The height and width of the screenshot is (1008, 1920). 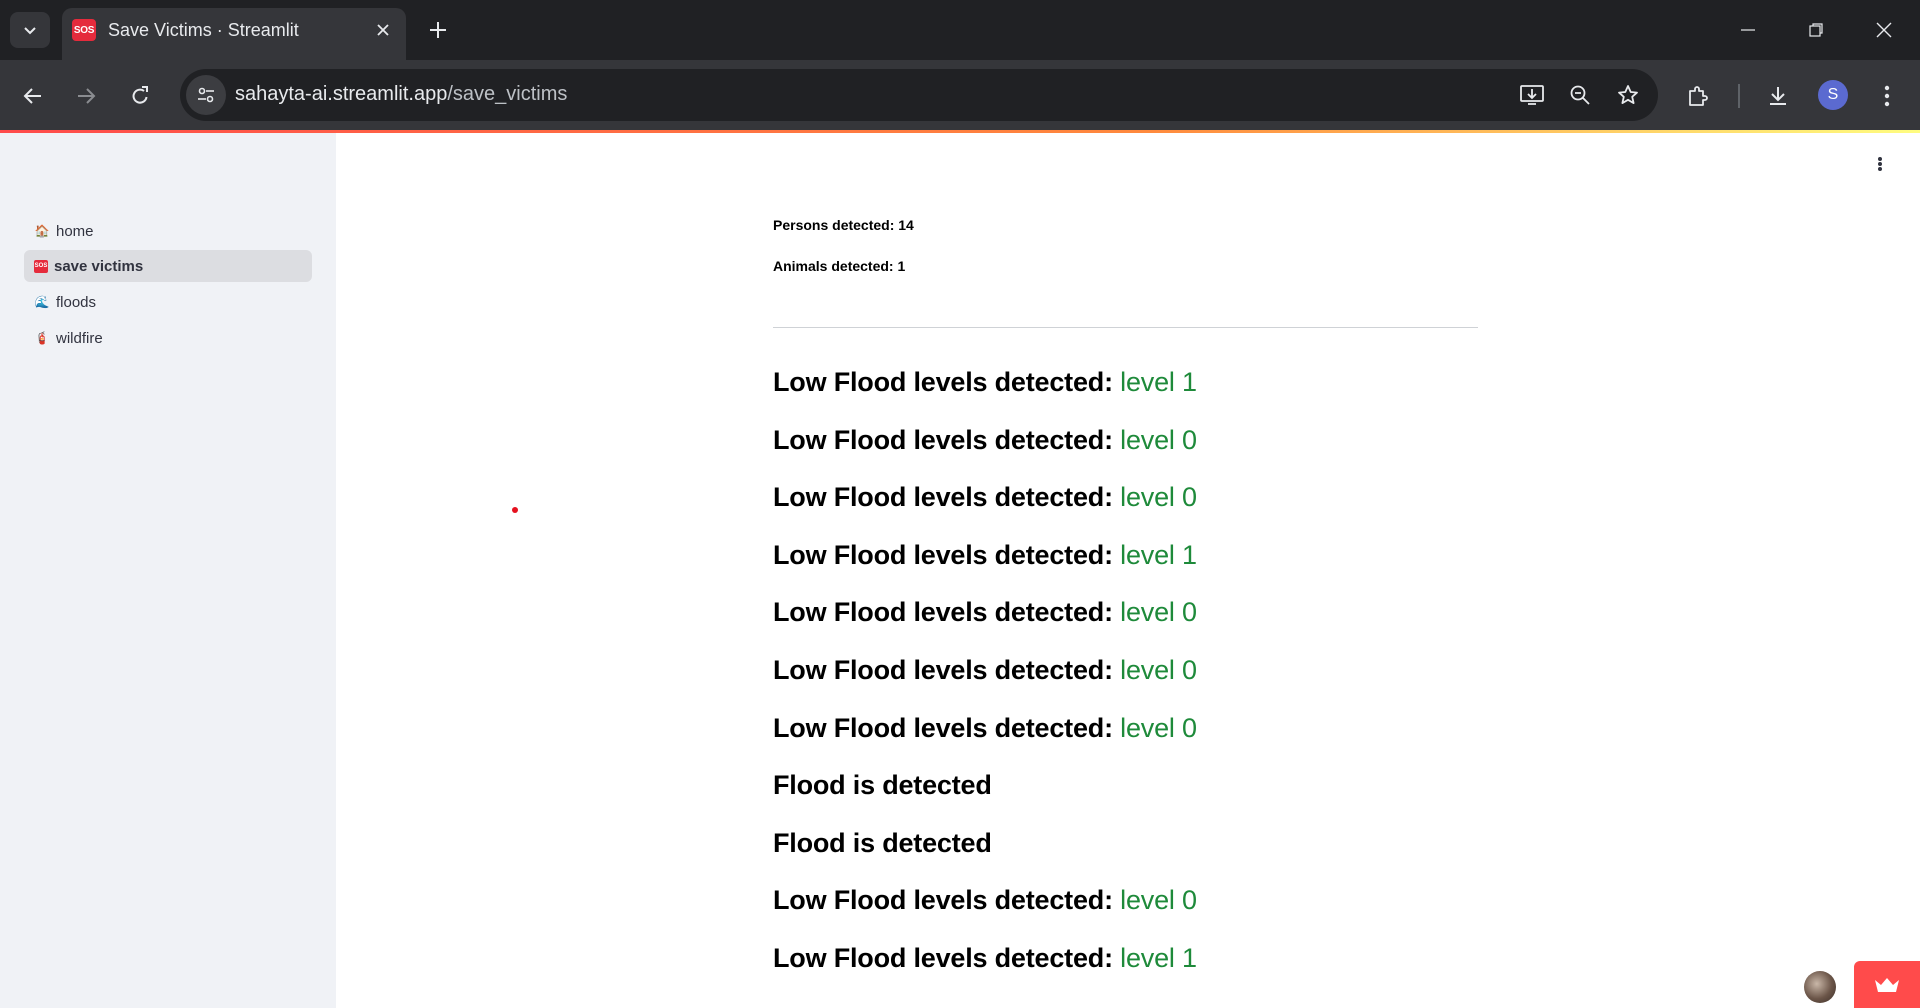 I want to click on back-button, so click(x=33, y=96).